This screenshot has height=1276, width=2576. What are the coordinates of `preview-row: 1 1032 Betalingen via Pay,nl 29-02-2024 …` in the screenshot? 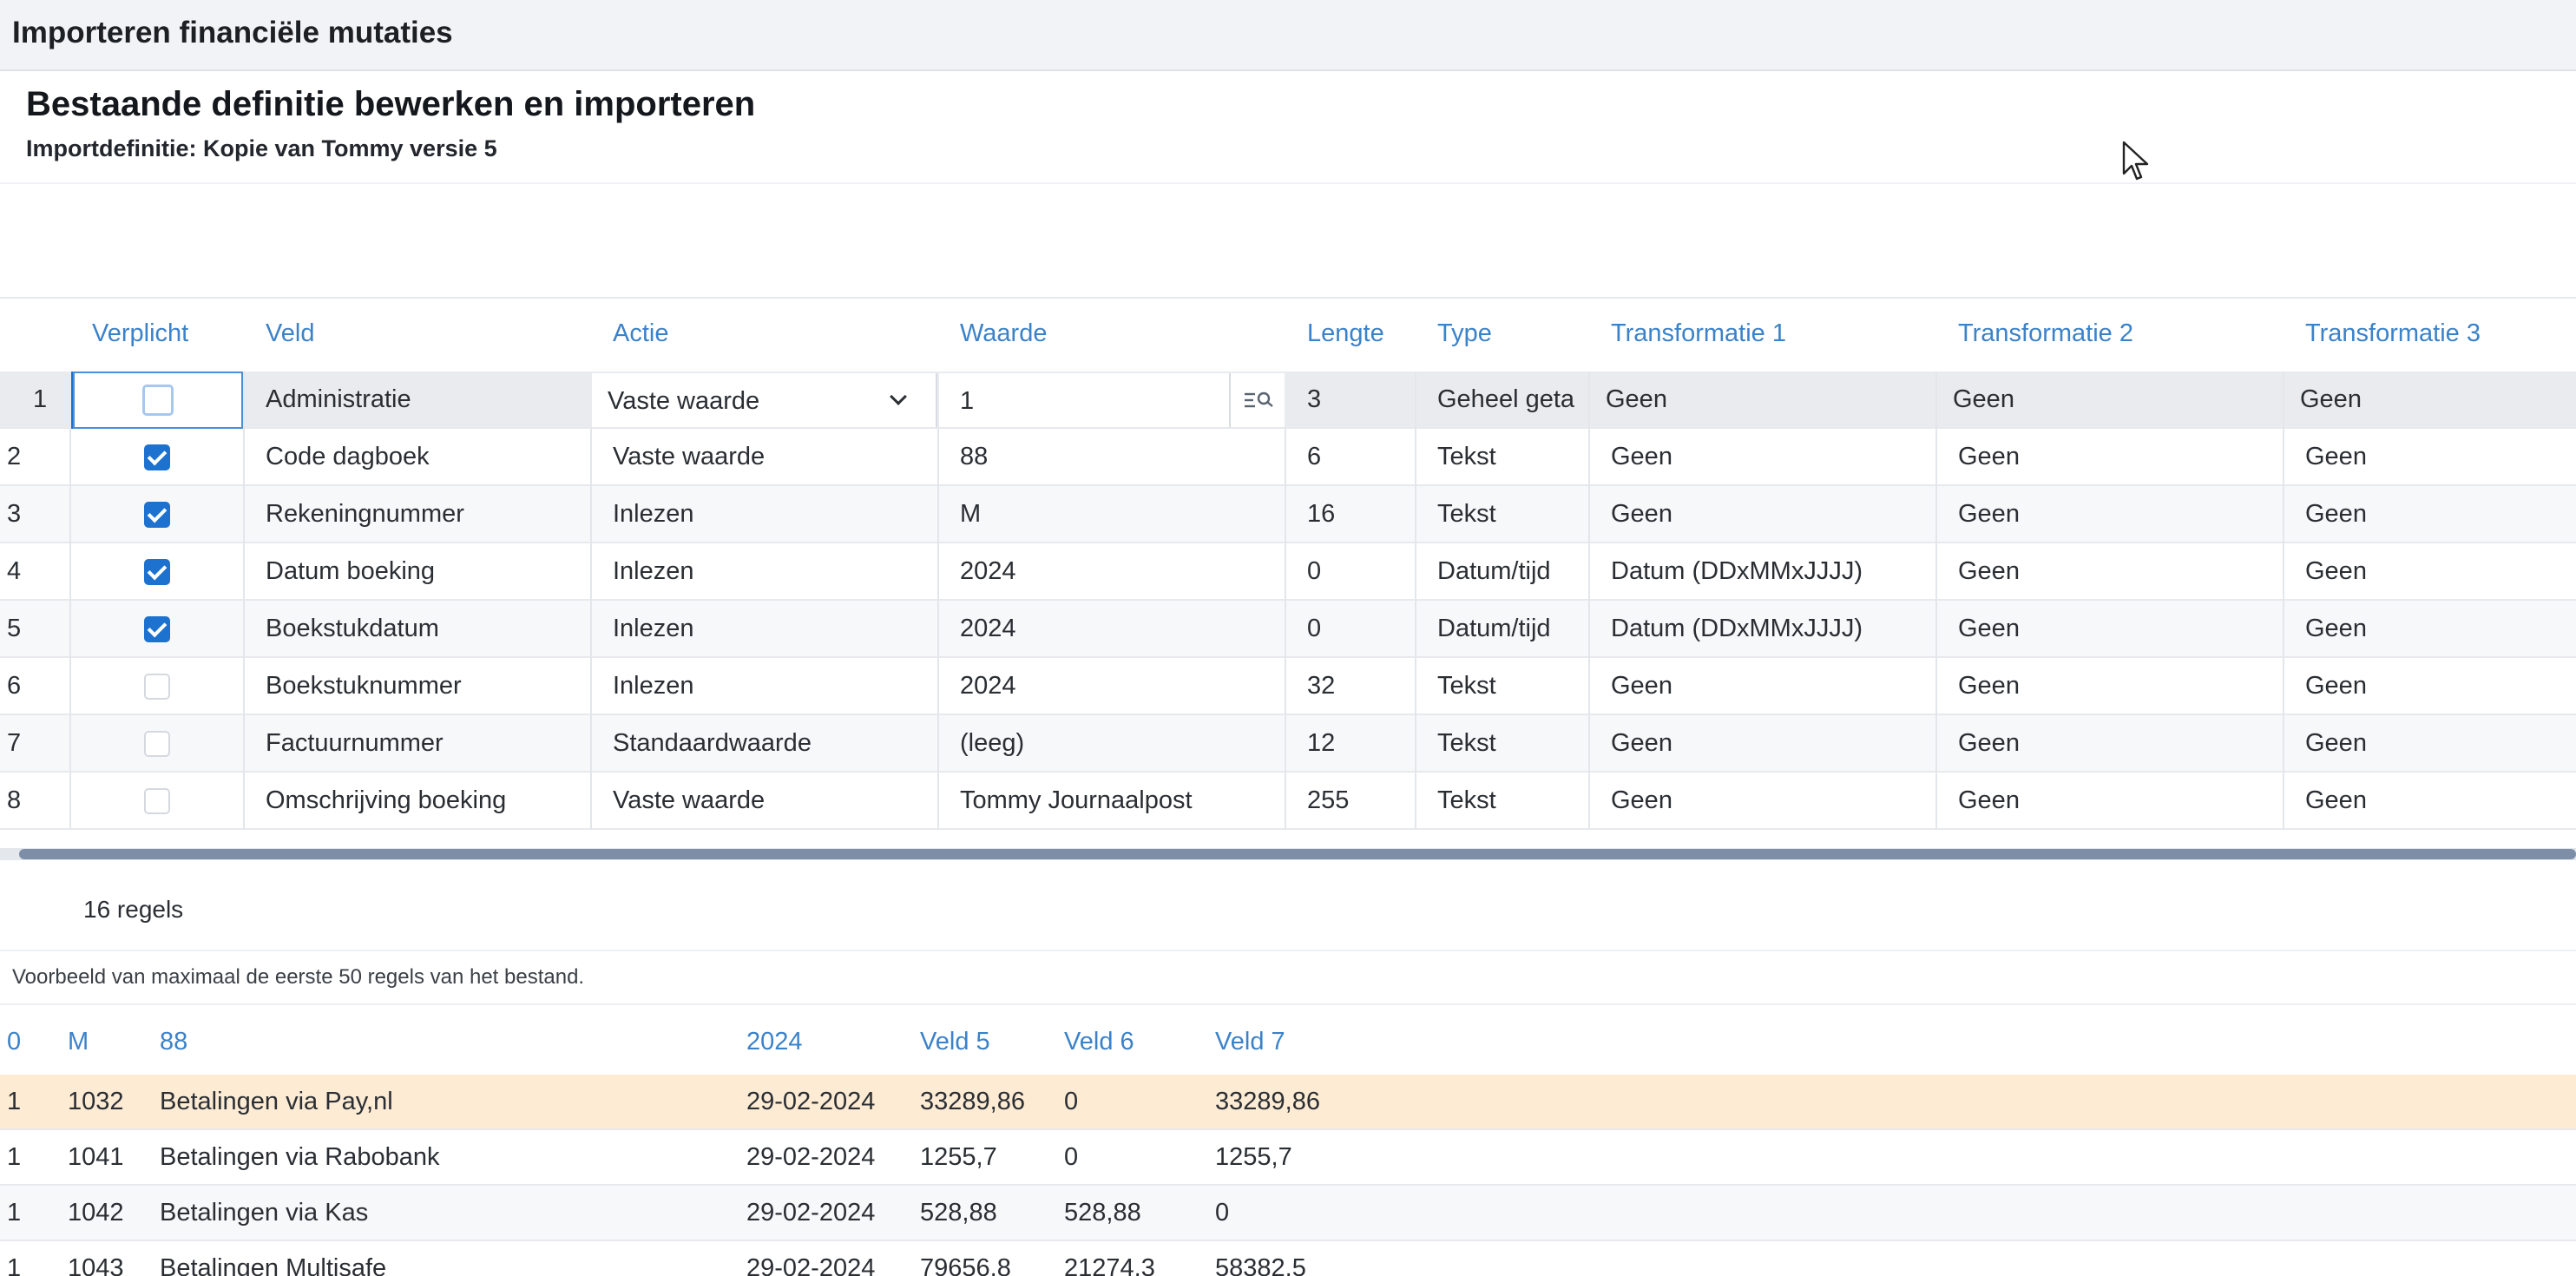 It's located at (1288, 1102).